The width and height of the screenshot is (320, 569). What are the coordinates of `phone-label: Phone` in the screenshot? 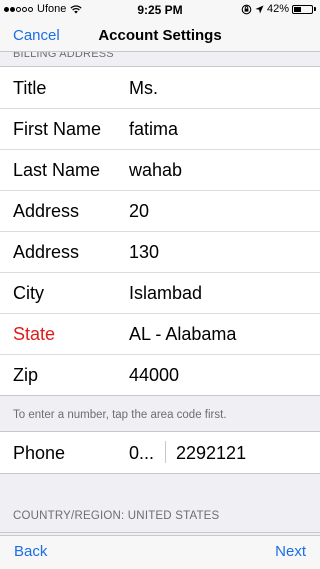 It's located at (39, 453).